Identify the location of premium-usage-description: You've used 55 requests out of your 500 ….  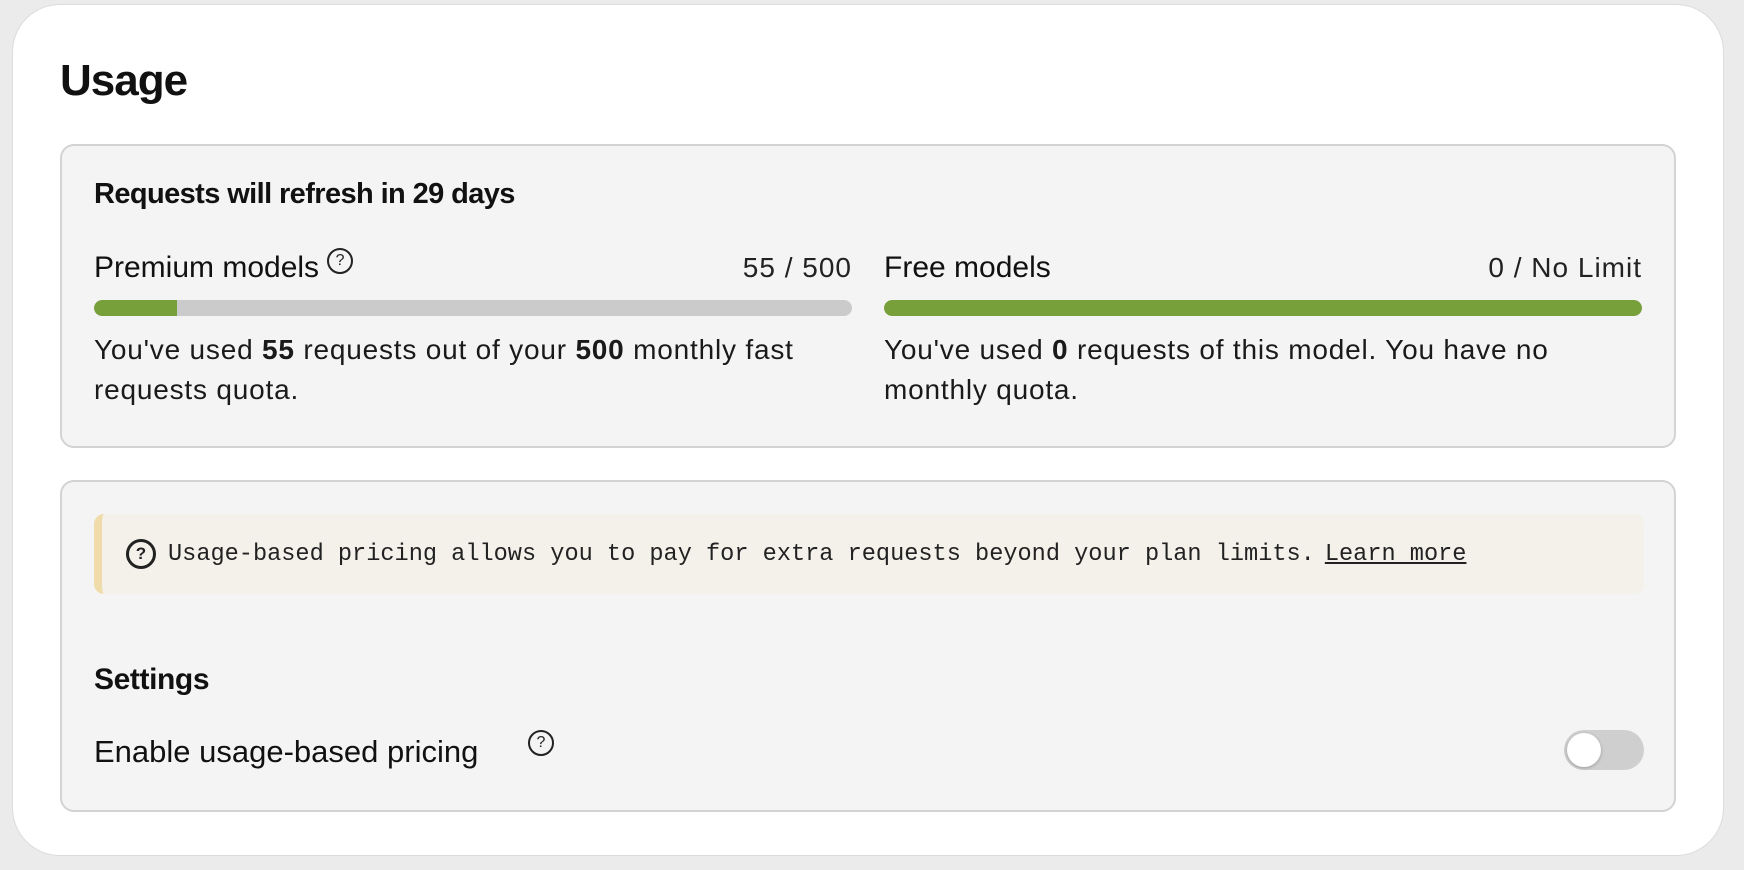
(473, 370).